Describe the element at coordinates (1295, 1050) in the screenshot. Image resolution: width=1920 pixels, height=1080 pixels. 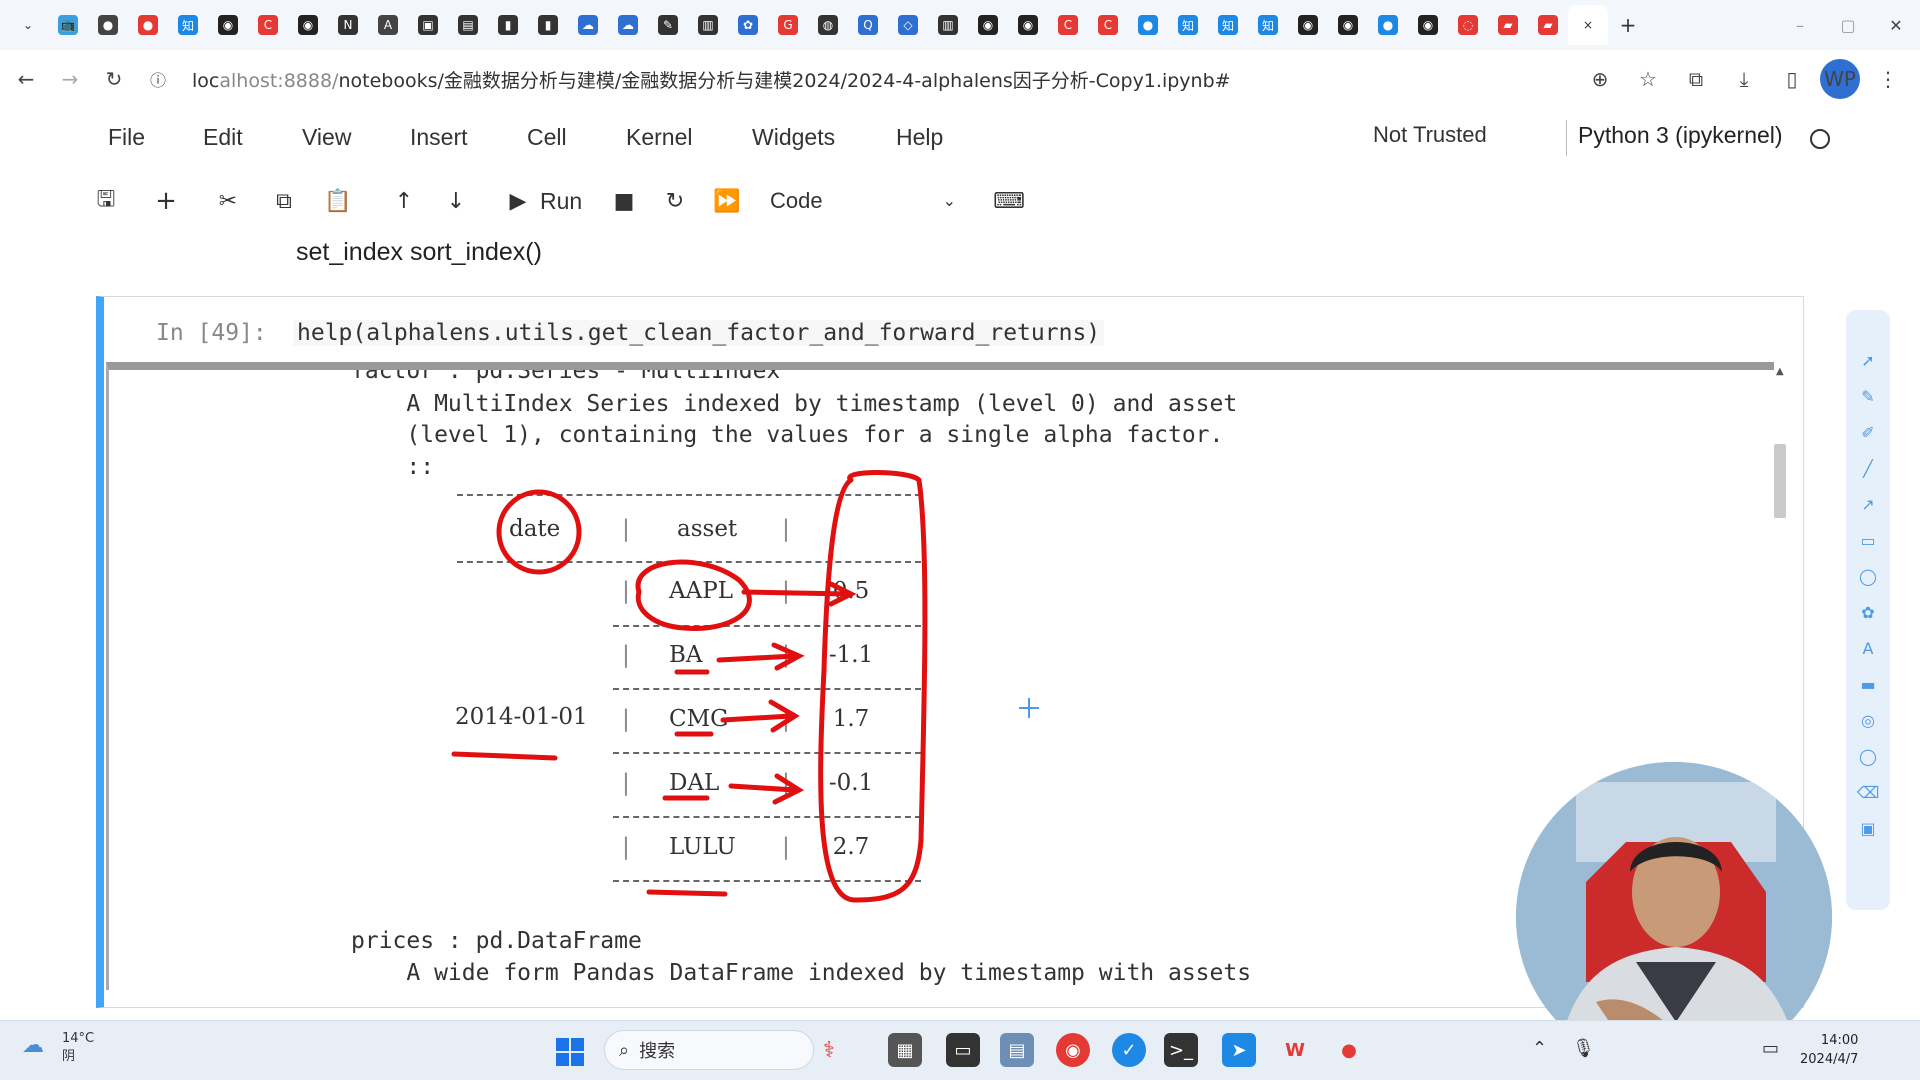
I see `wps-icon: W` at that location.